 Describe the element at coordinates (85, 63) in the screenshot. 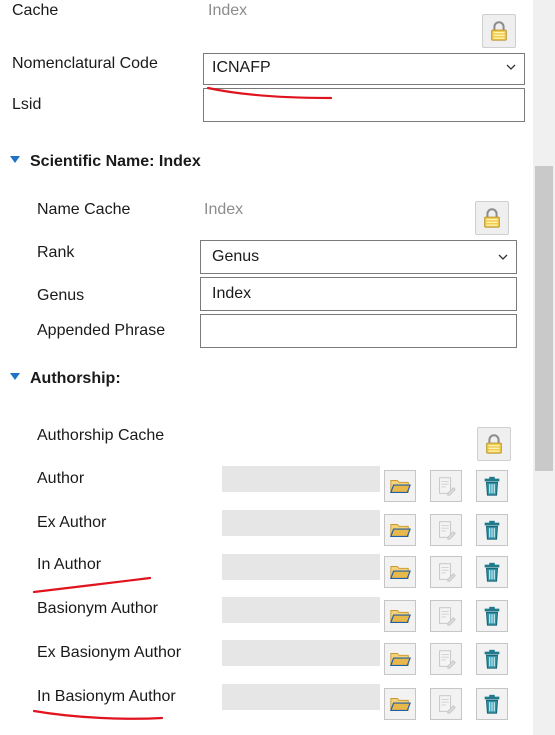

I see `nomenclatural-code-label: Nomenclatural Code` at that location.